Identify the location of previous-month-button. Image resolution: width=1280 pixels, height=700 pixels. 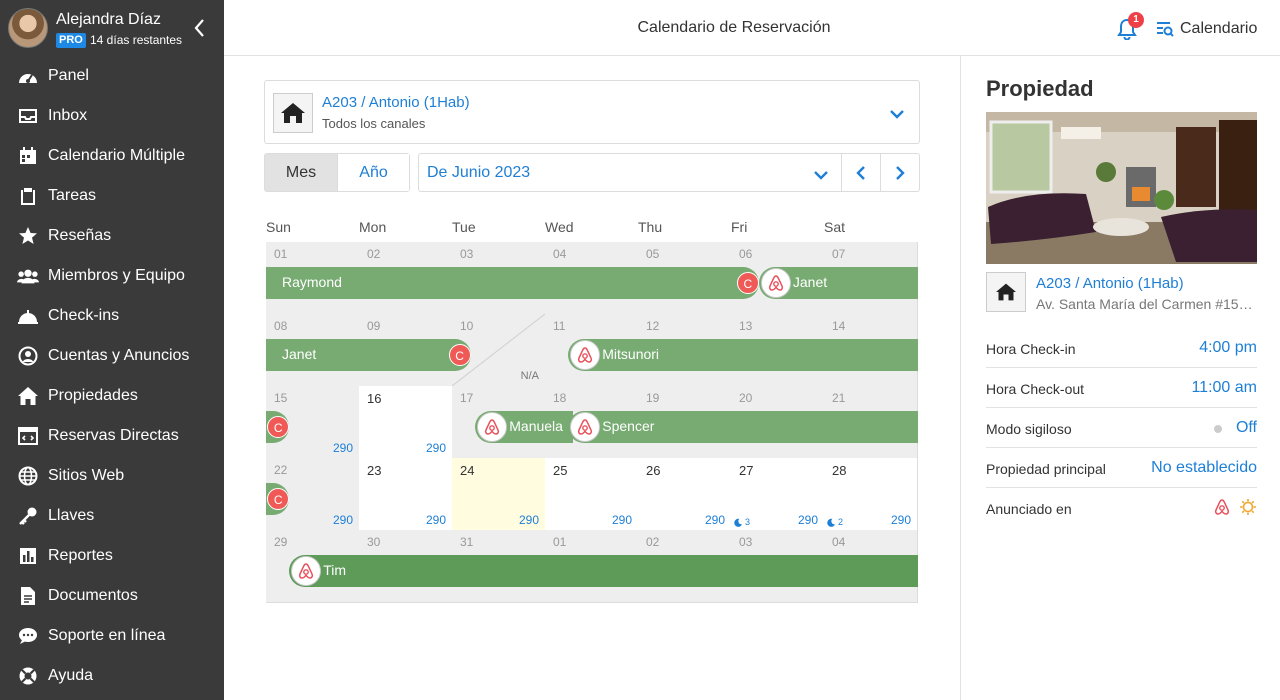
(861, 172).